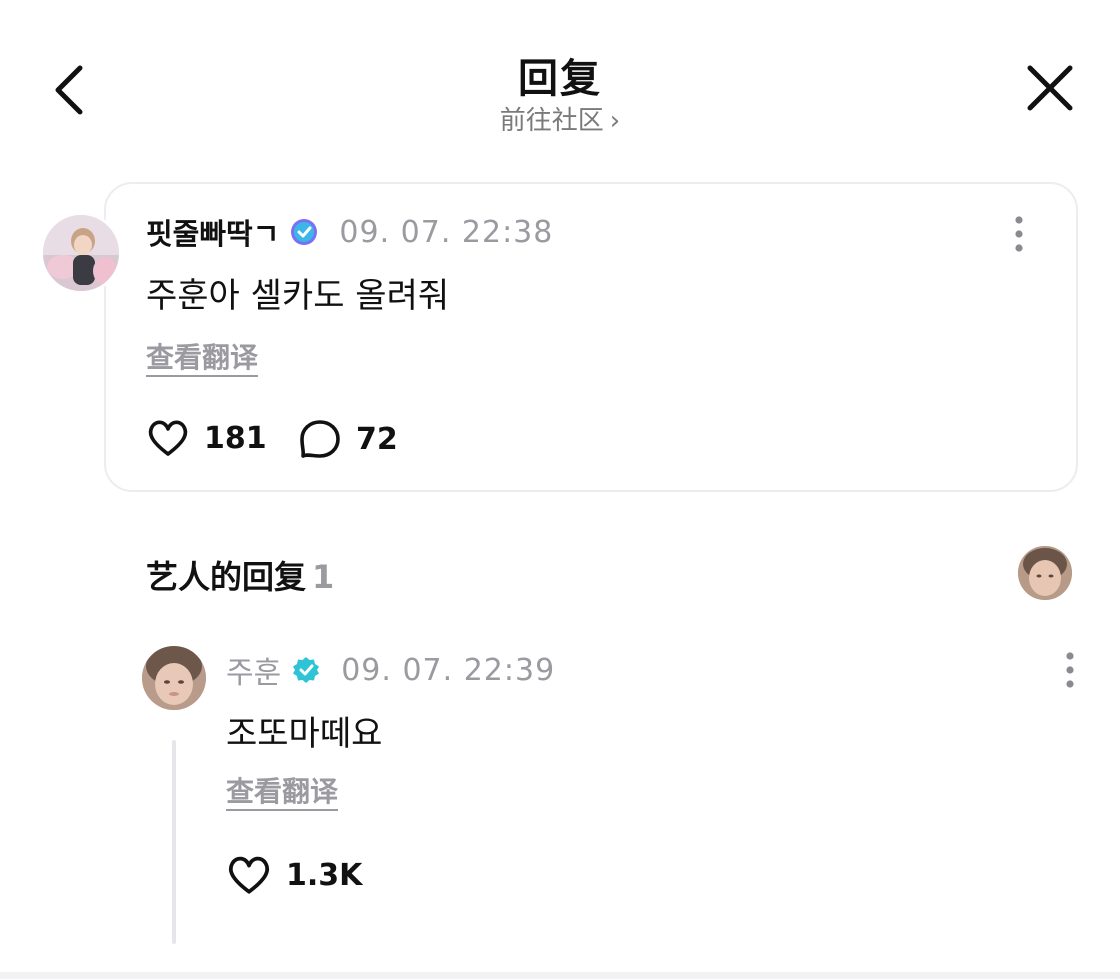 This screenshot has width=1120, height=979. I want to click on post-username: 핏줄빠딱ㄱ, so click(212, 232).